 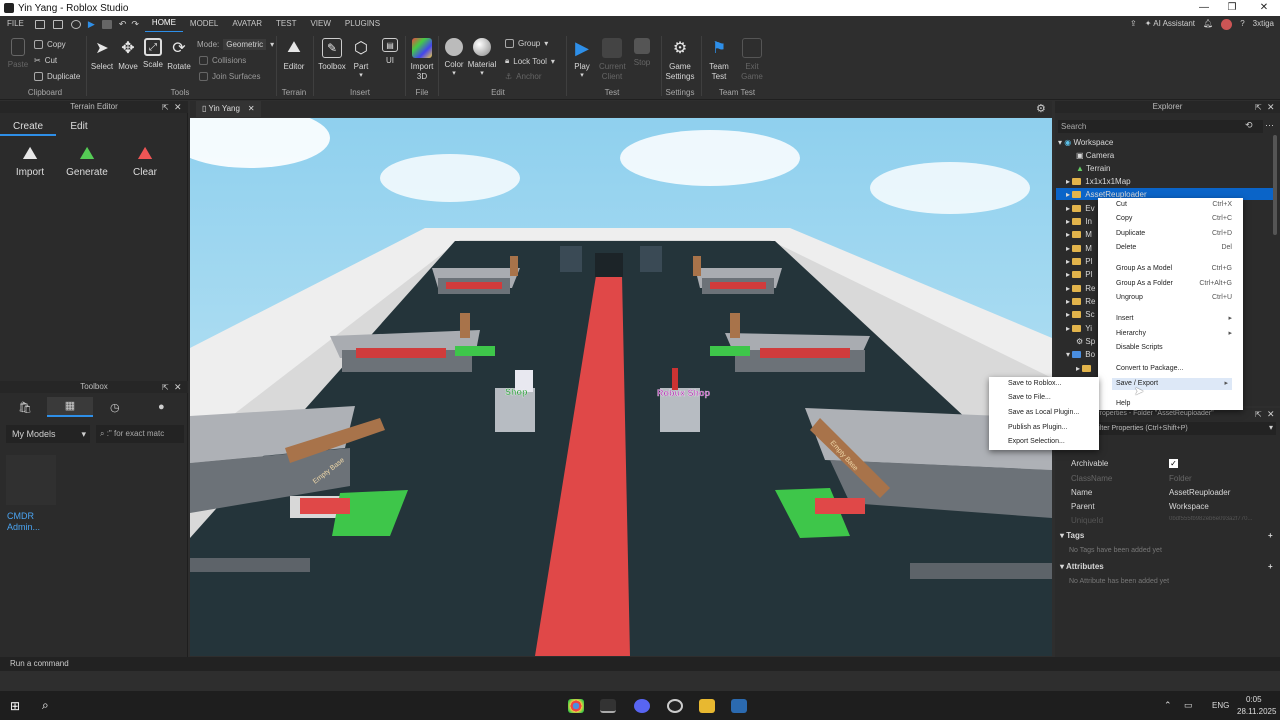 I want to click on menu-item-insert: Insert ▸, so click(x=1176, y=319).